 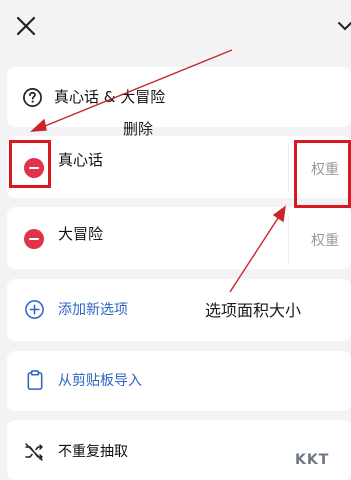 I want to click on weight-field: 权重, so click(x=319, y=239).